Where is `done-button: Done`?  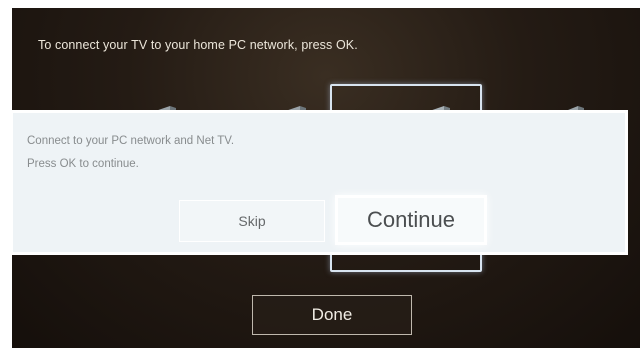 done-button: Done is located at coordinates (332, 315).